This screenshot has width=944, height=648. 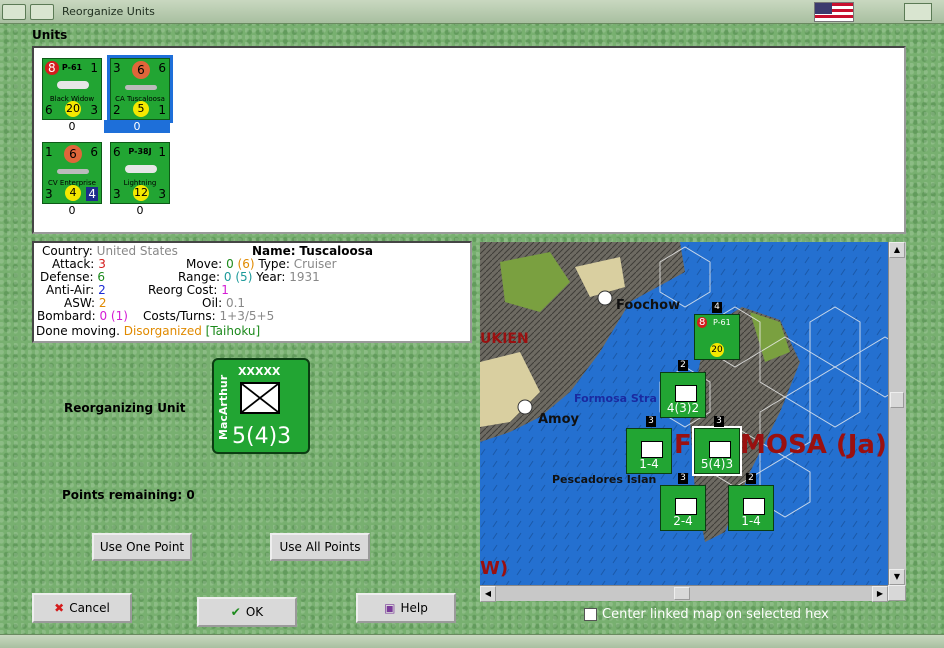 I want to click on cancel-label: Cancel, so click(x=89, y=608).